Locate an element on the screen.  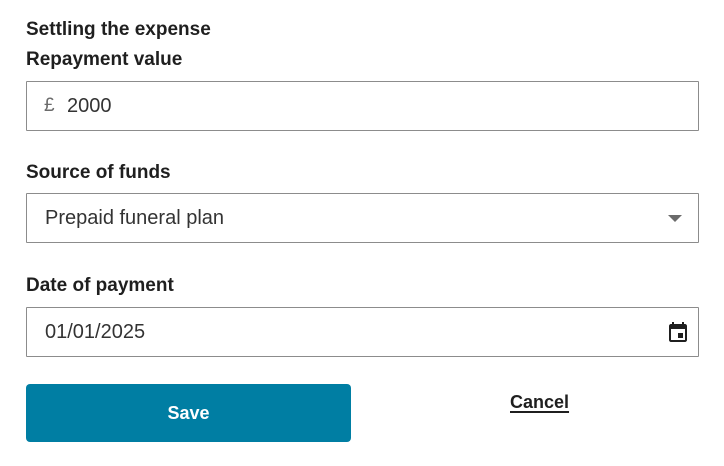
date-of-payment-label: Date of payment is located at coordinates (100, 285).